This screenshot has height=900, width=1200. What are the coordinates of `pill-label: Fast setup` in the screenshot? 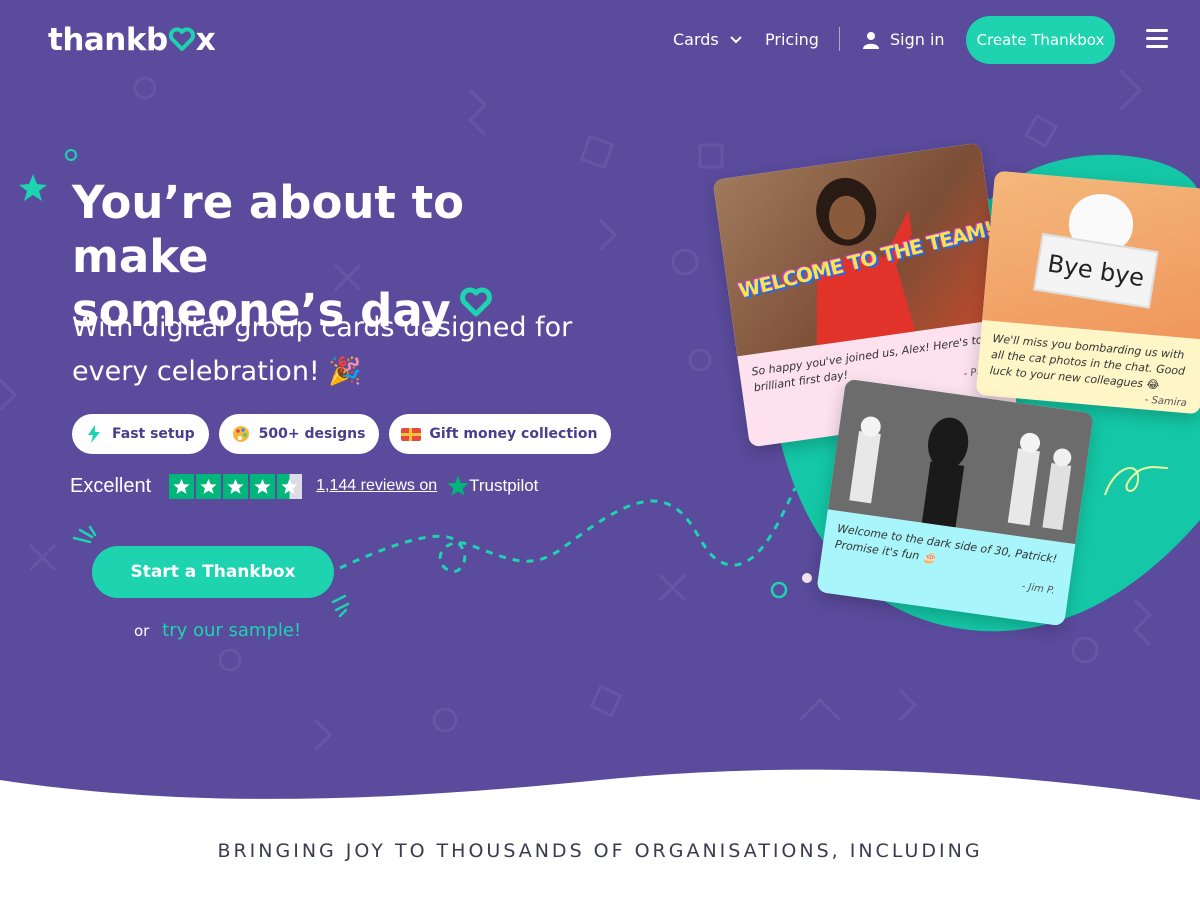 It's located at (153, 434).